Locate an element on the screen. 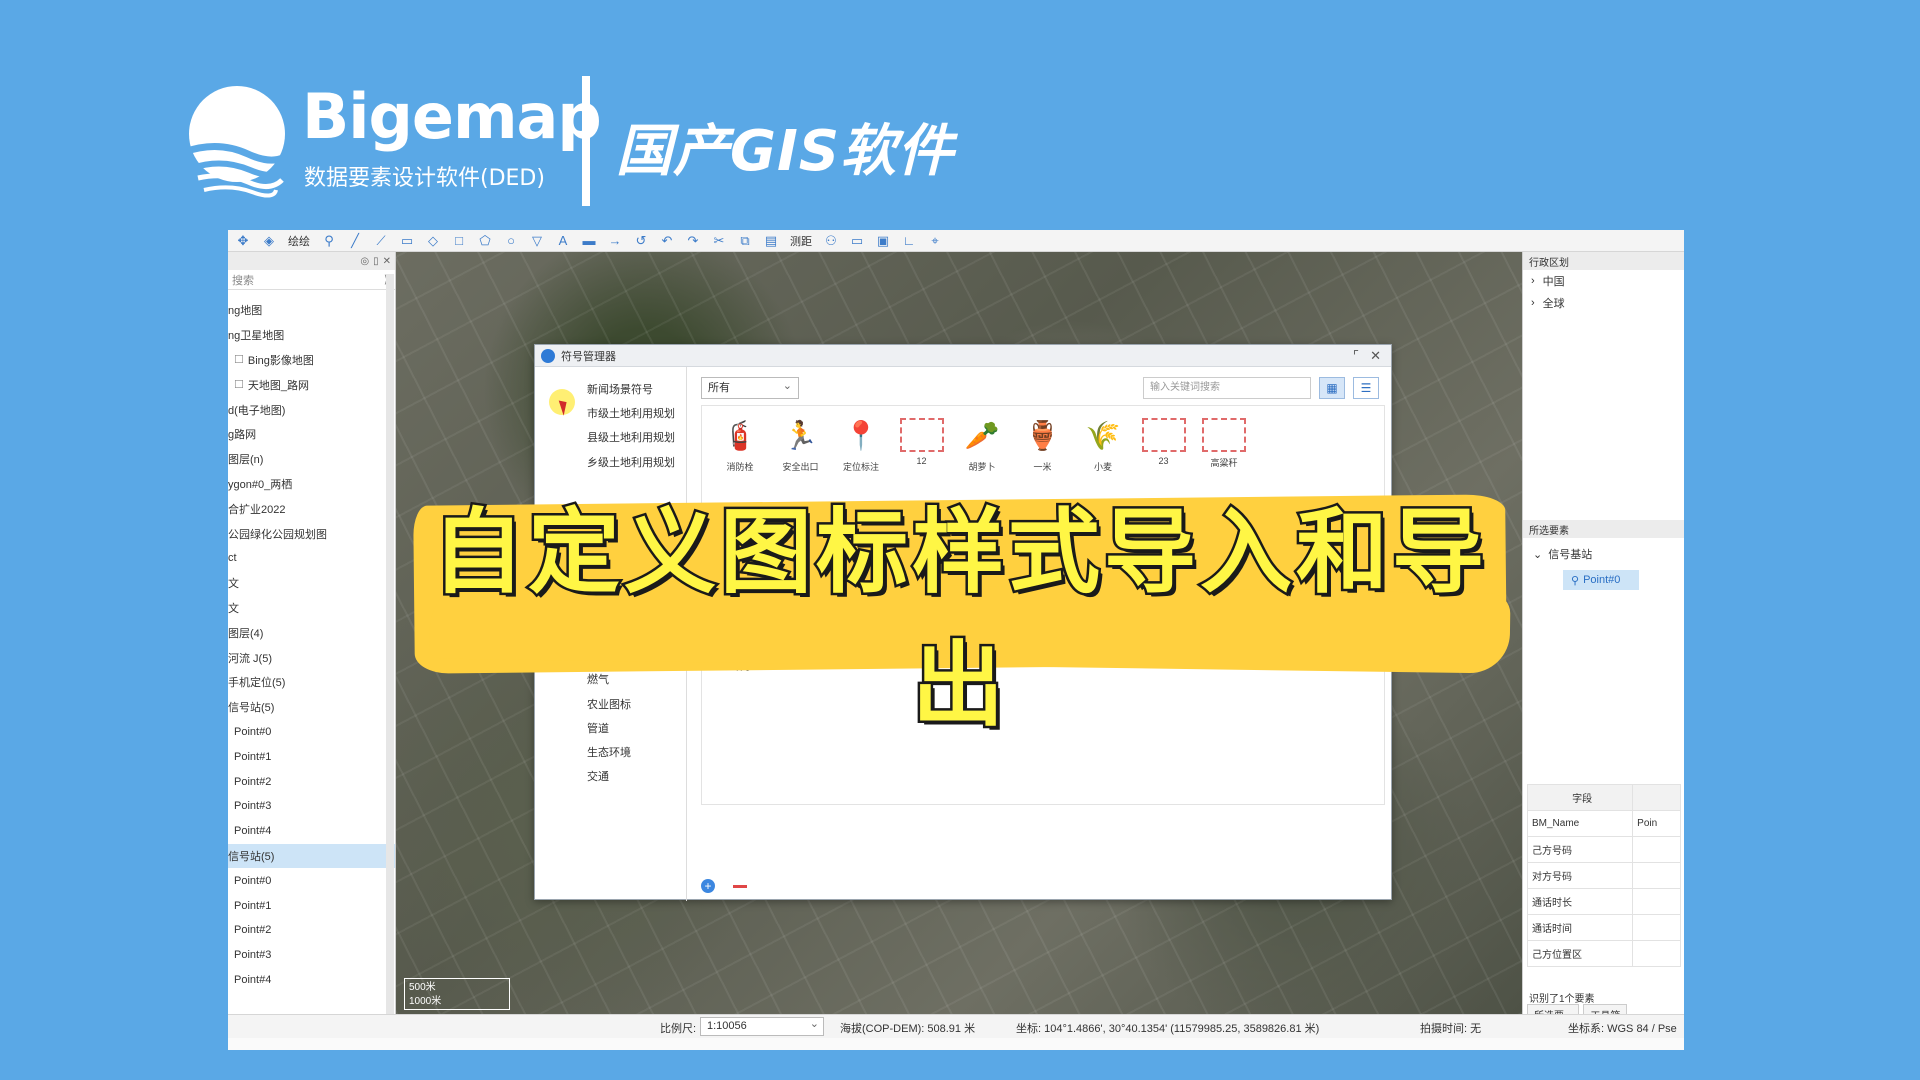 The height and width of the screenshot is (1080, 1920). add-symbol-button: + is located at coordinates (708, 886).